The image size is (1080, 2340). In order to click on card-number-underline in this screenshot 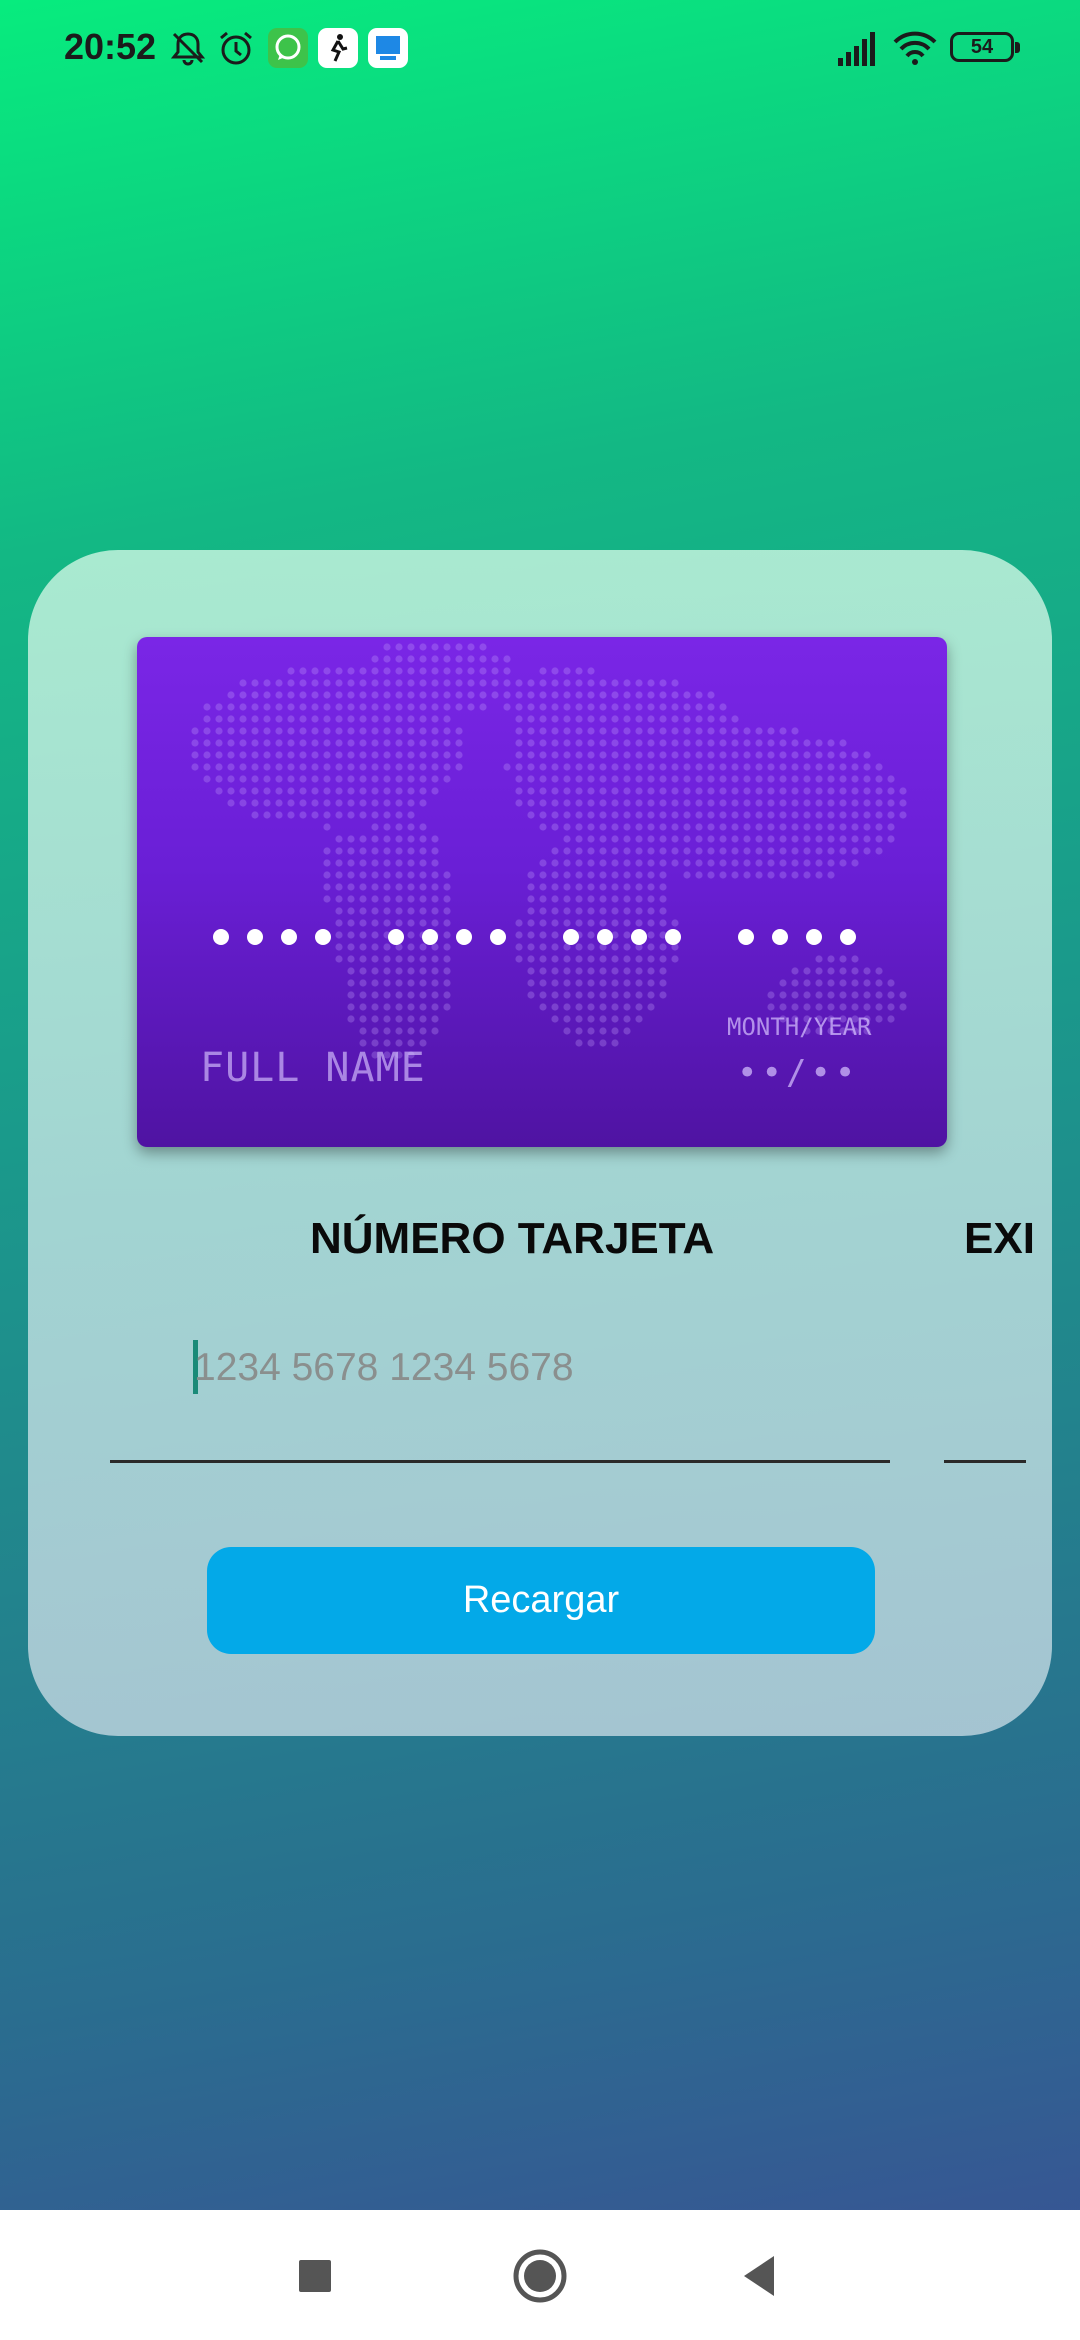, I will do `click(500, 1461)`.